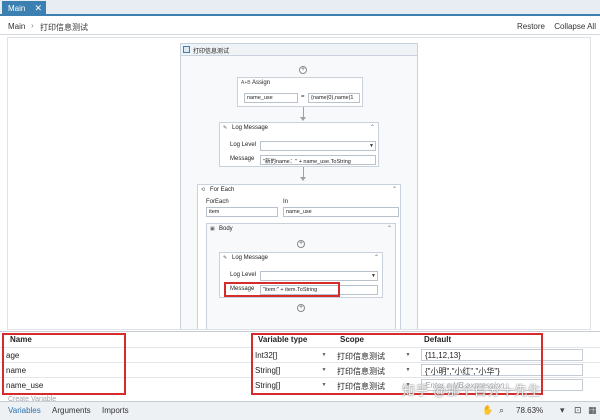  Describe the element at coordinates (250, 258) in the screenshot. I see `body-log-message-title: Log Message` at that location.